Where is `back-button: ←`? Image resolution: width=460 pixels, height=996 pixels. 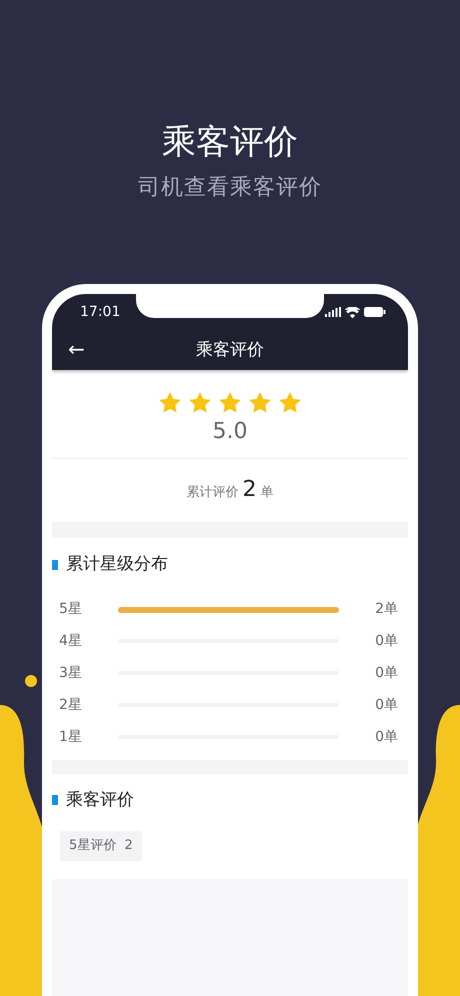 back-button: ← is located at coordinates (76, 349).